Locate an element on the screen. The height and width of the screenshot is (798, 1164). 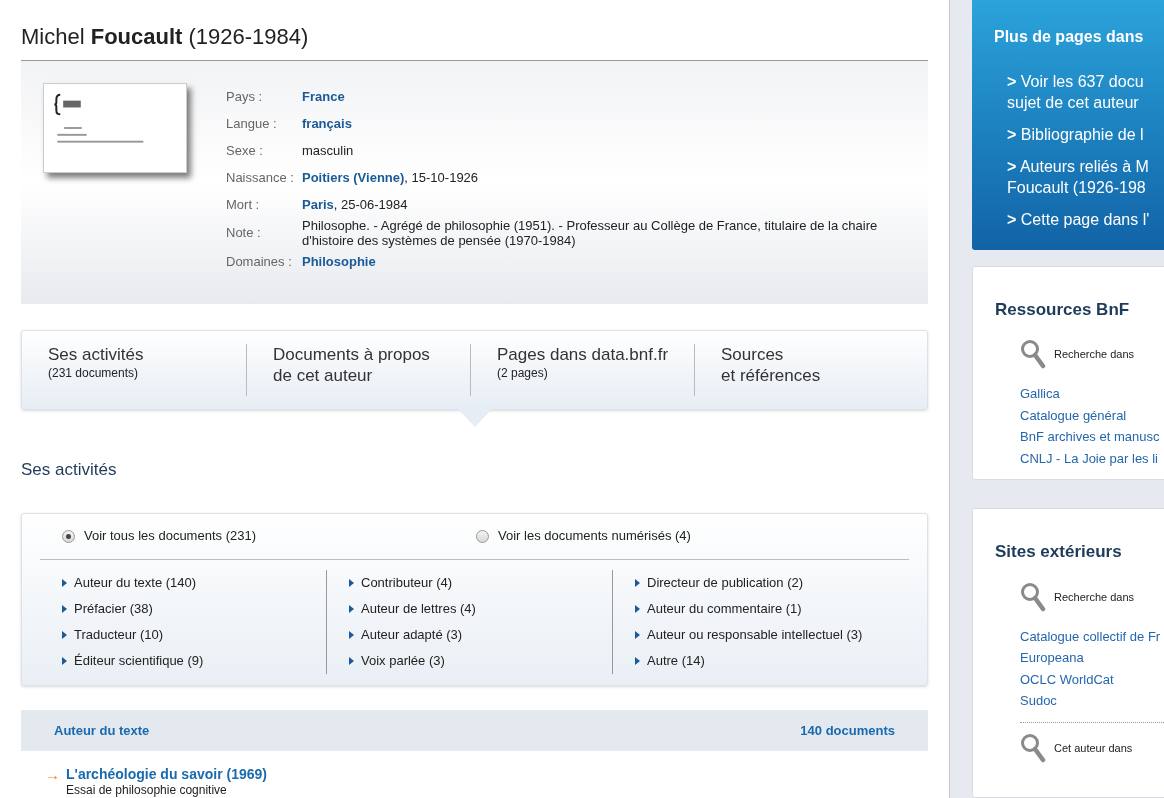
results-heading: Auteur du texte is located at coordinates (102, 730).